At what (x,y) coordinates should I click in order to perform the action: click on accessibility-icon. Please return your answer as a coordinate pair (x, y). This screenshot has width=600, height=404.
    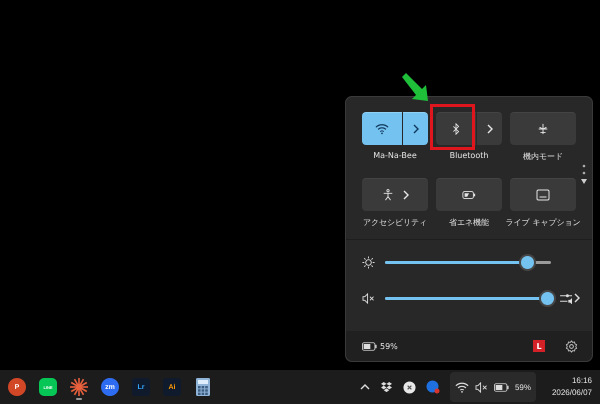
    Looking at the image, I should click on (388, 195).